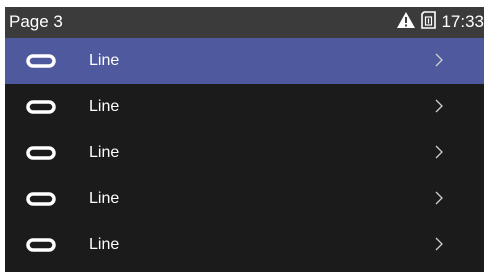 Image resolution: width=488 pixels, height=277 pixels. What do you see at coordinates (244, 22) in the screenshot?
I see `status-bar: Page 3 17:33` at bounding box center [244, 22].